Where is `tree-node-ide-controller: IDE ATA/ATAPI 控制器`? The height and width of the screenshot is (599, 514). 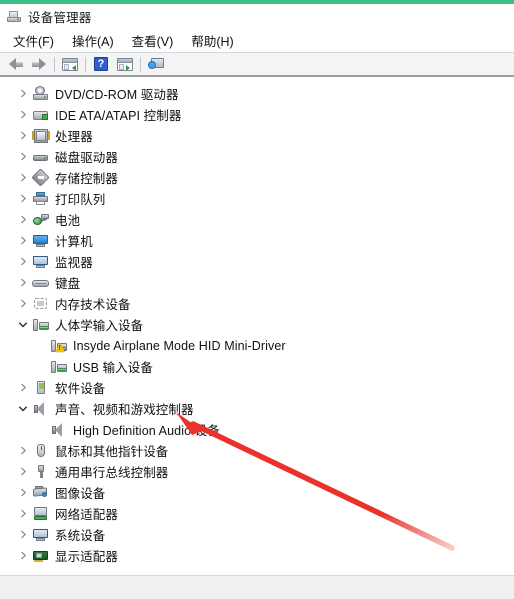 tree-node-ide-controller: IDE ATA/ATAPI 控制器 is located at coordinates (257, 114).